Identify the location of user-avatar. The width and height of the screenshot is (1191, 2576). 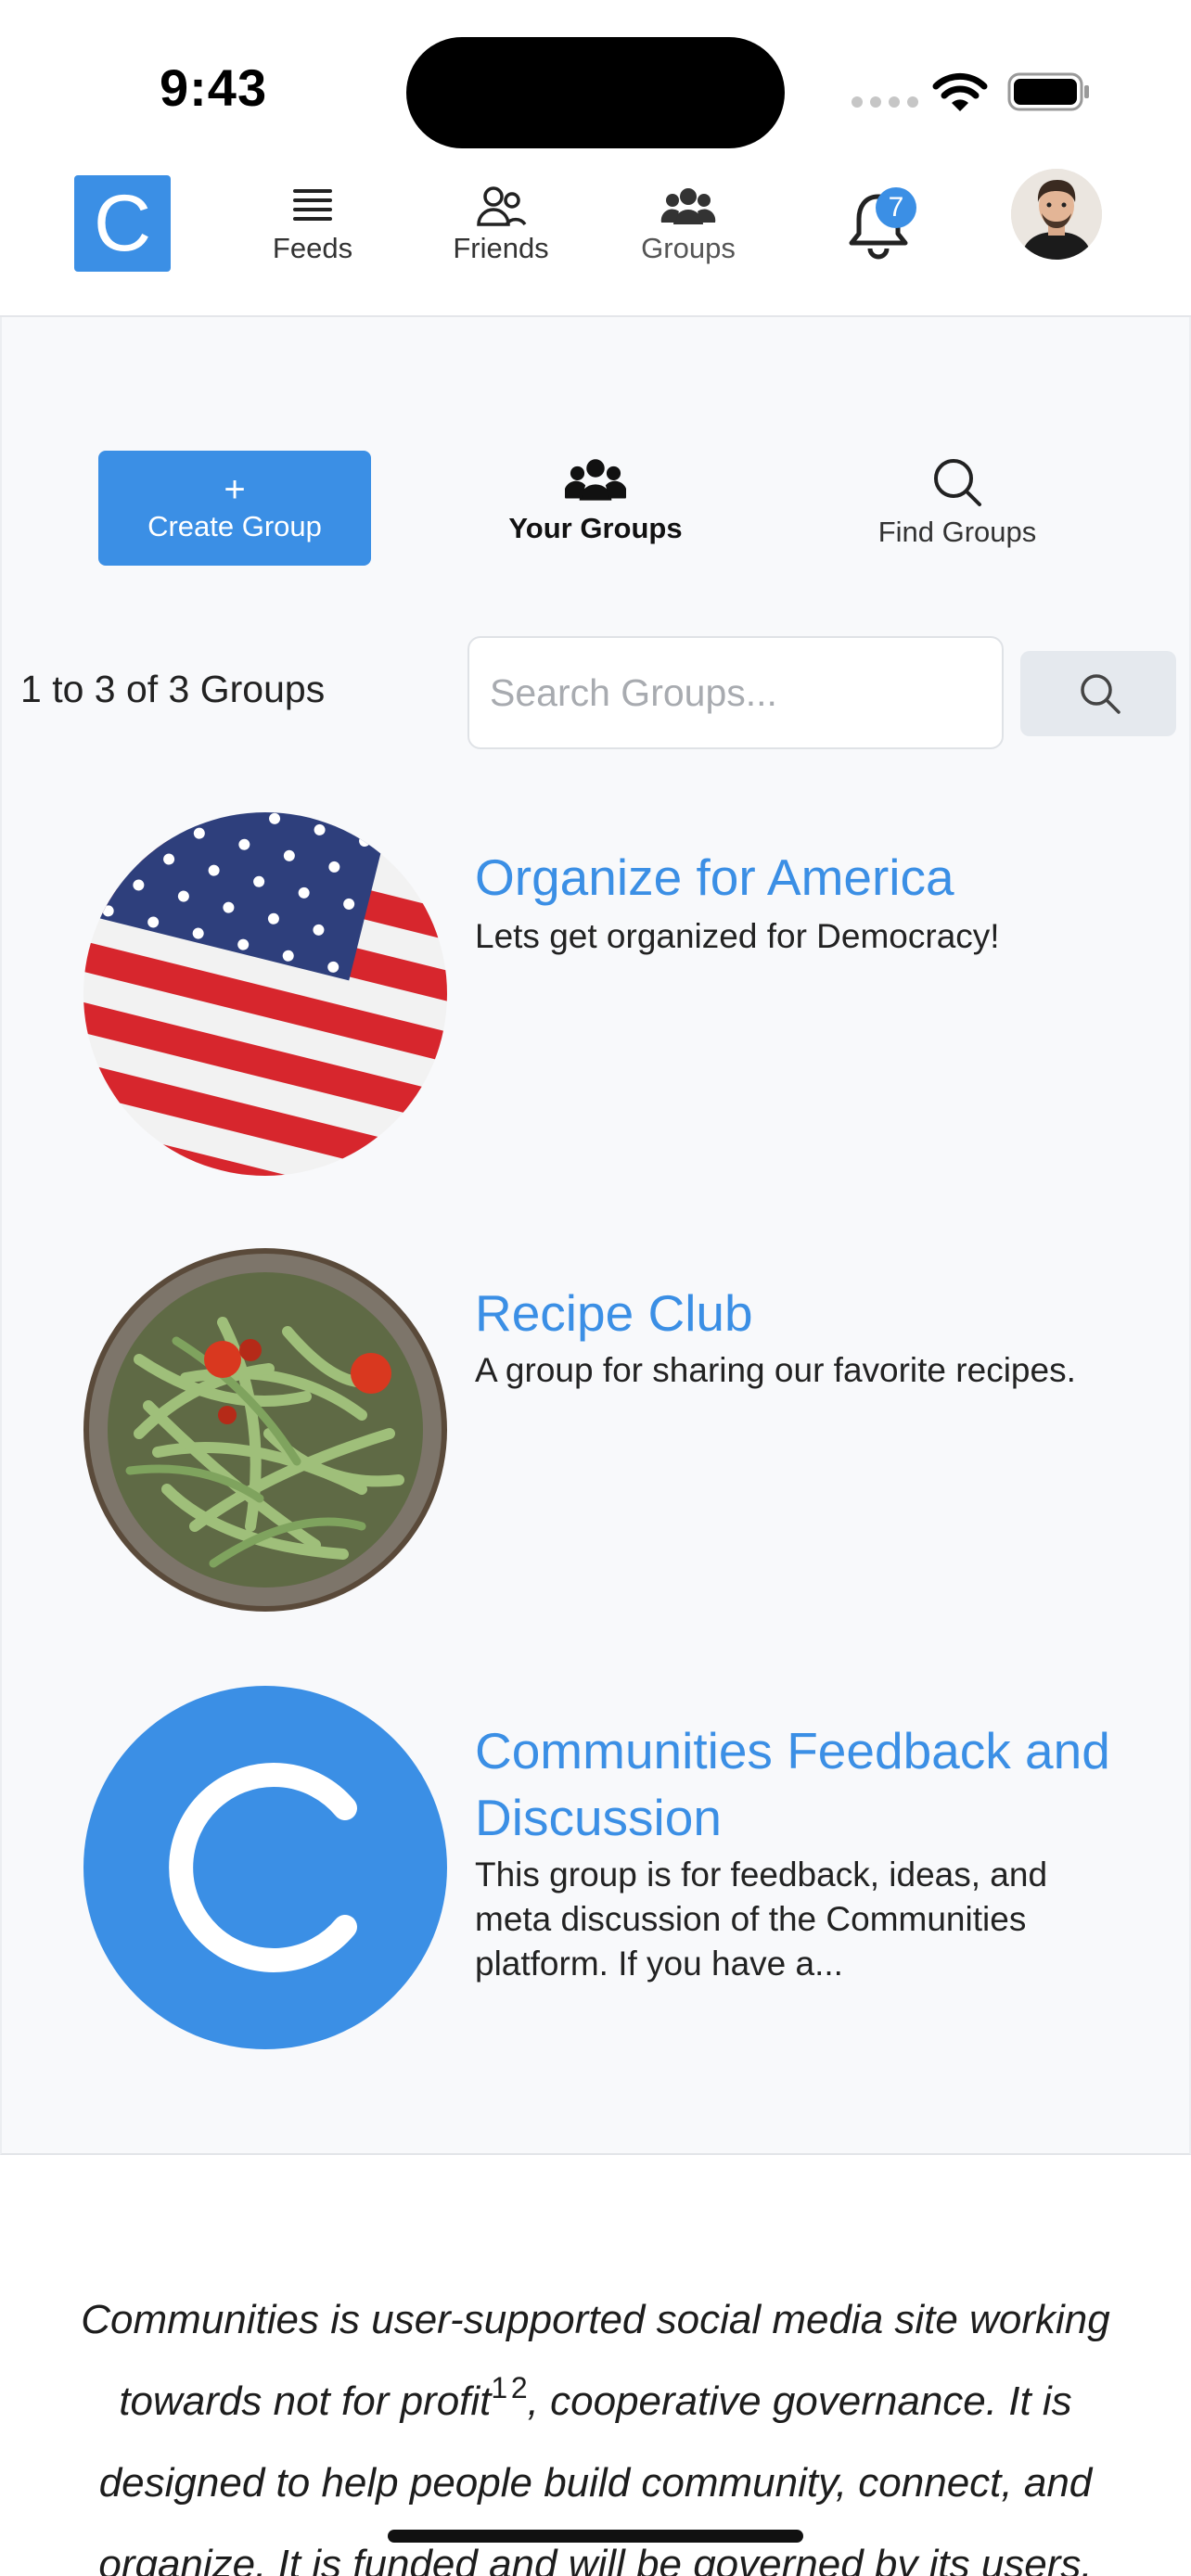
(1056, 214).